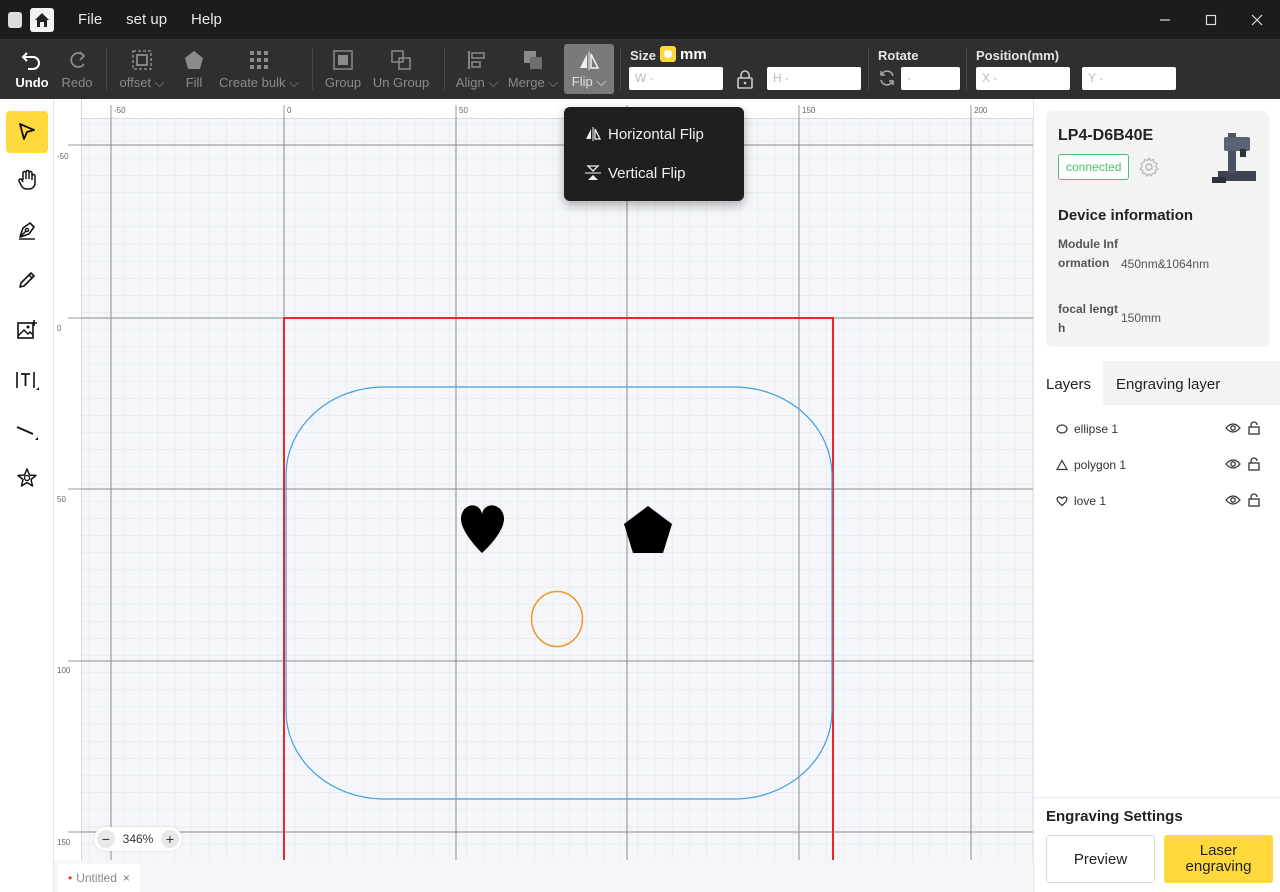 The image size is (1280, 892). Describe the element at coordinates (1069, 383) in the screenshot. I see `tab-layers: Layers` at that location.